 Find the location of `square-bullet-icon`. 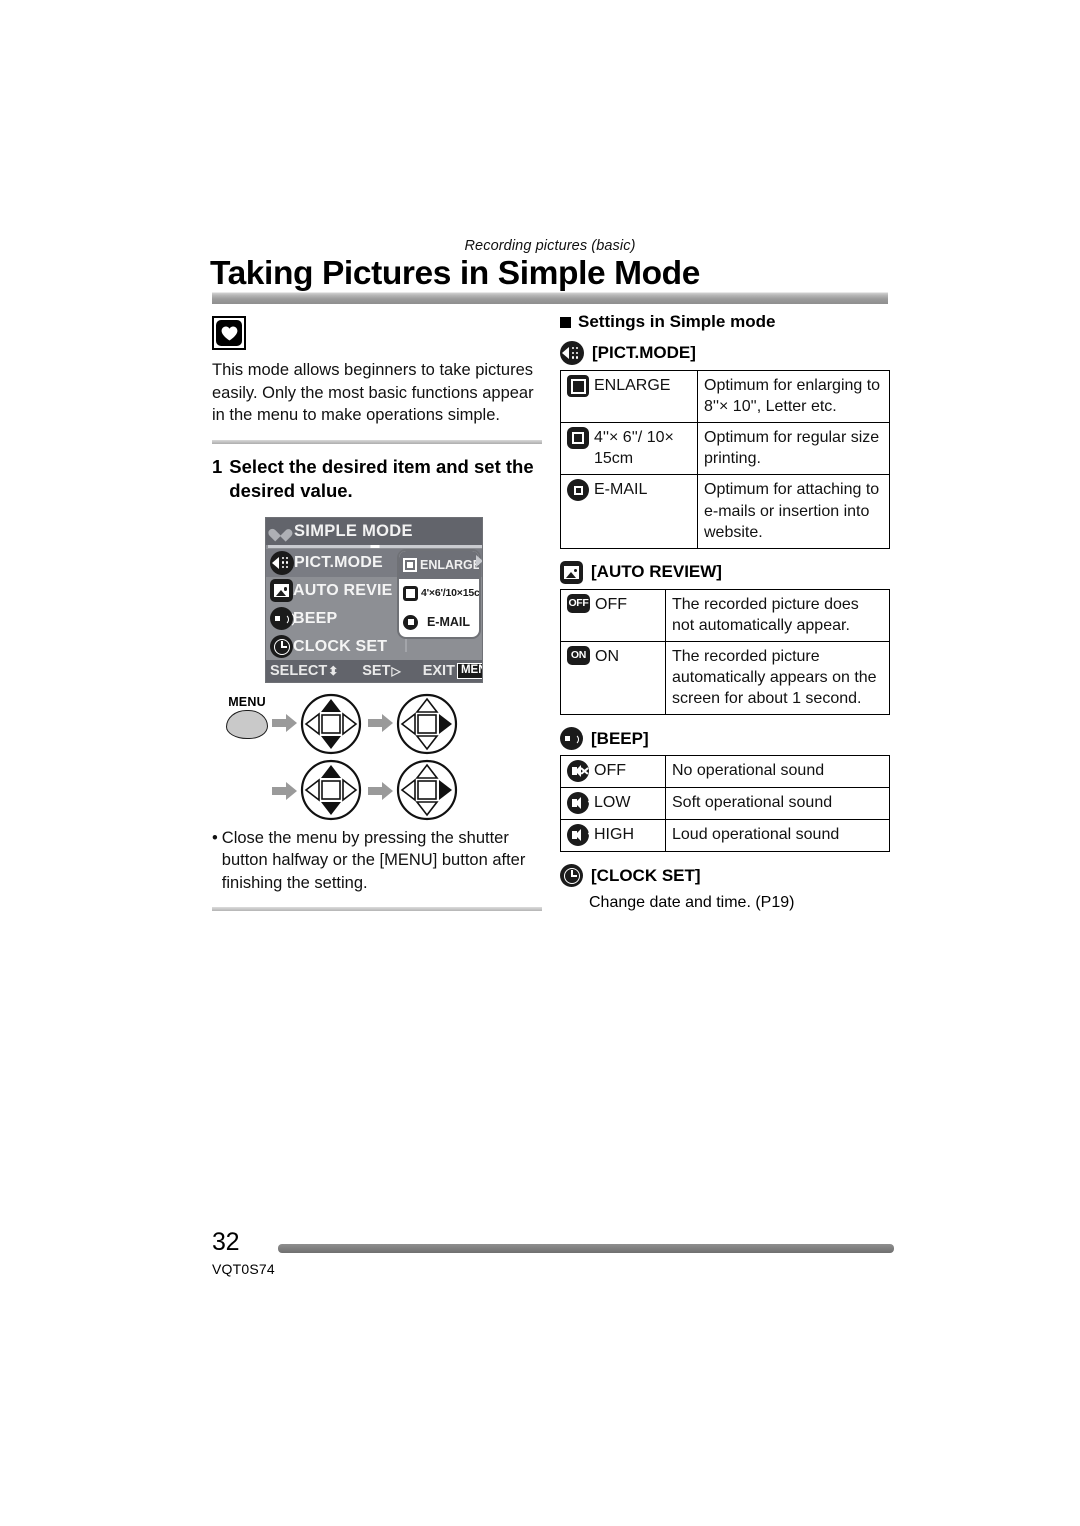

square-bullet-icon is located at coordinates (565, 322).